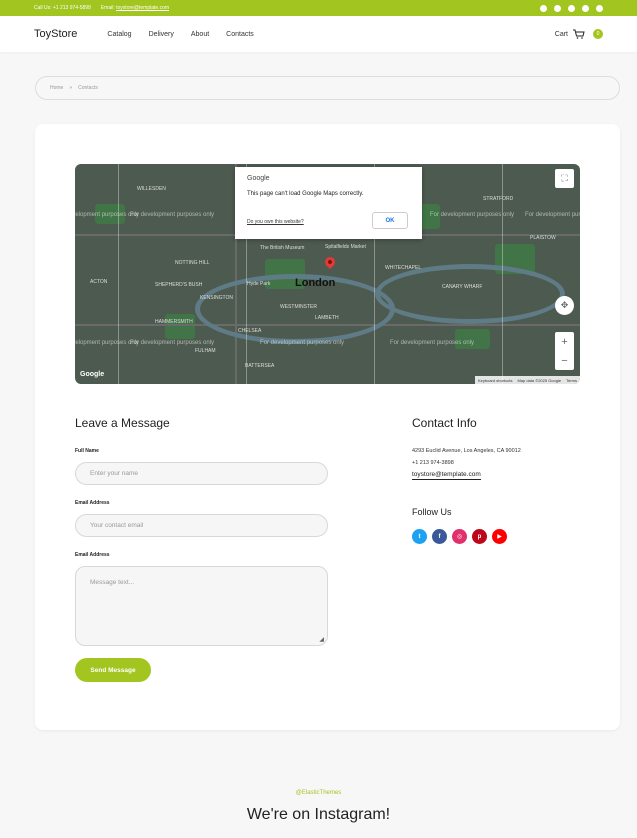 This screenshot has width=637, height=838. What do you see at coordinates (298, 307) in the screenshot?
I see `map-label: WESTMINSTER` at bounding box center [298, 307].